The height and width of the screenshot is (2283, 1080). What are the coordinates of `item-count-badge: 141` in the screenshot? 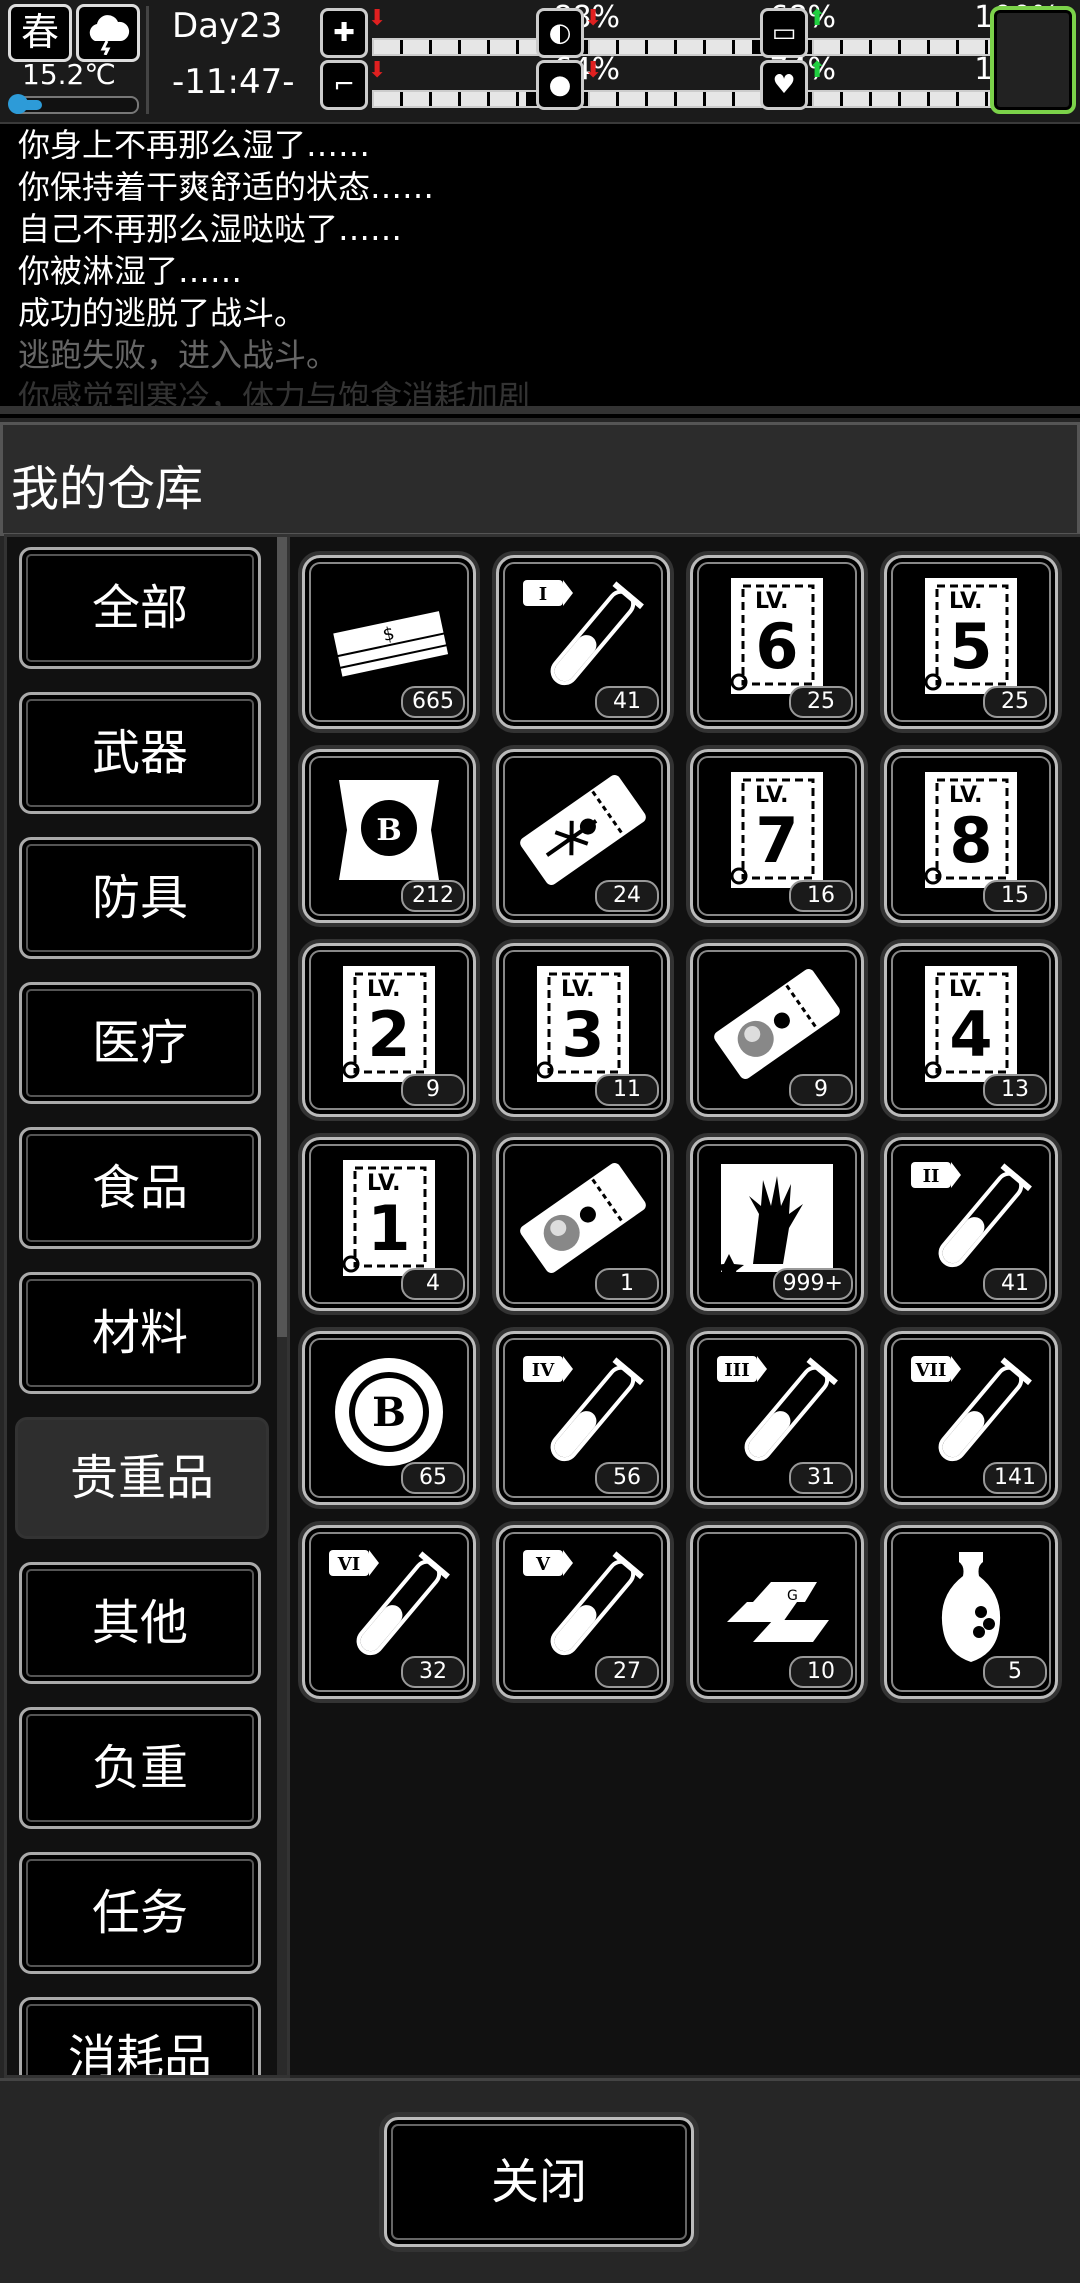 It's located at (1015, 1478).